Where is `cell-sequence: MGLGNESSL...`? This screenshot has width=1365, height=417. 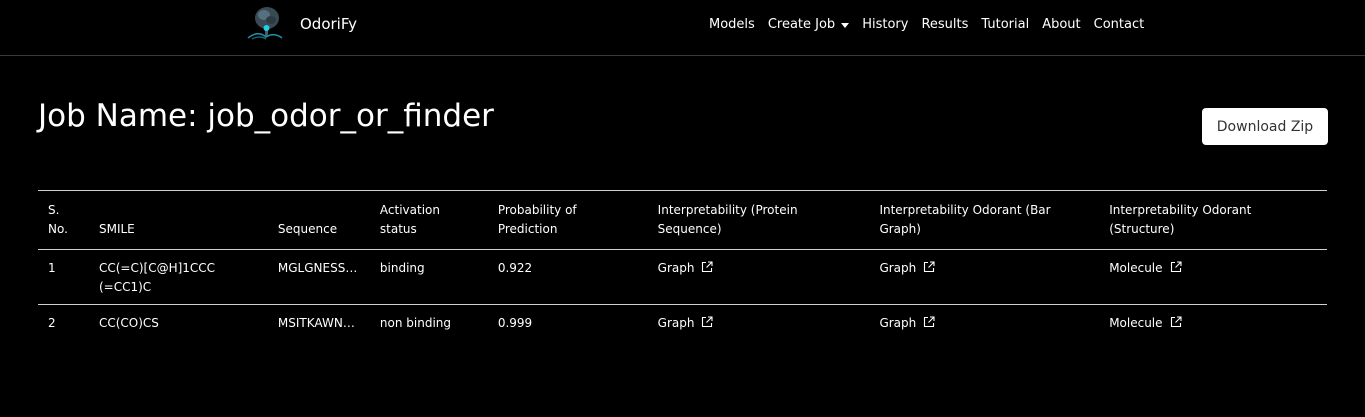 cell-sequence: MGLGNESSL... is located at coordinates (318, 277).